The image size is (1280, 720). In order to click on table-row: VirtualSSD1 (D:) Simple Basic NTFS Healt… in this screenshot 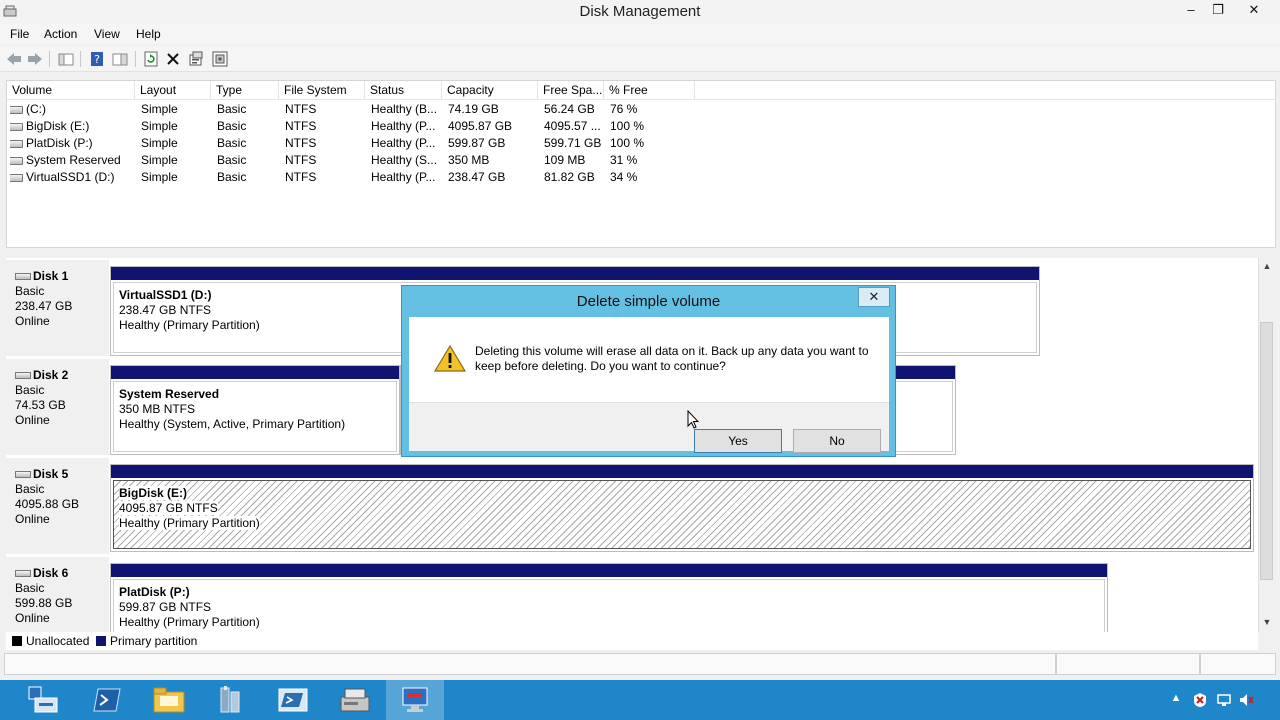, I will do `click(641, 177)`.